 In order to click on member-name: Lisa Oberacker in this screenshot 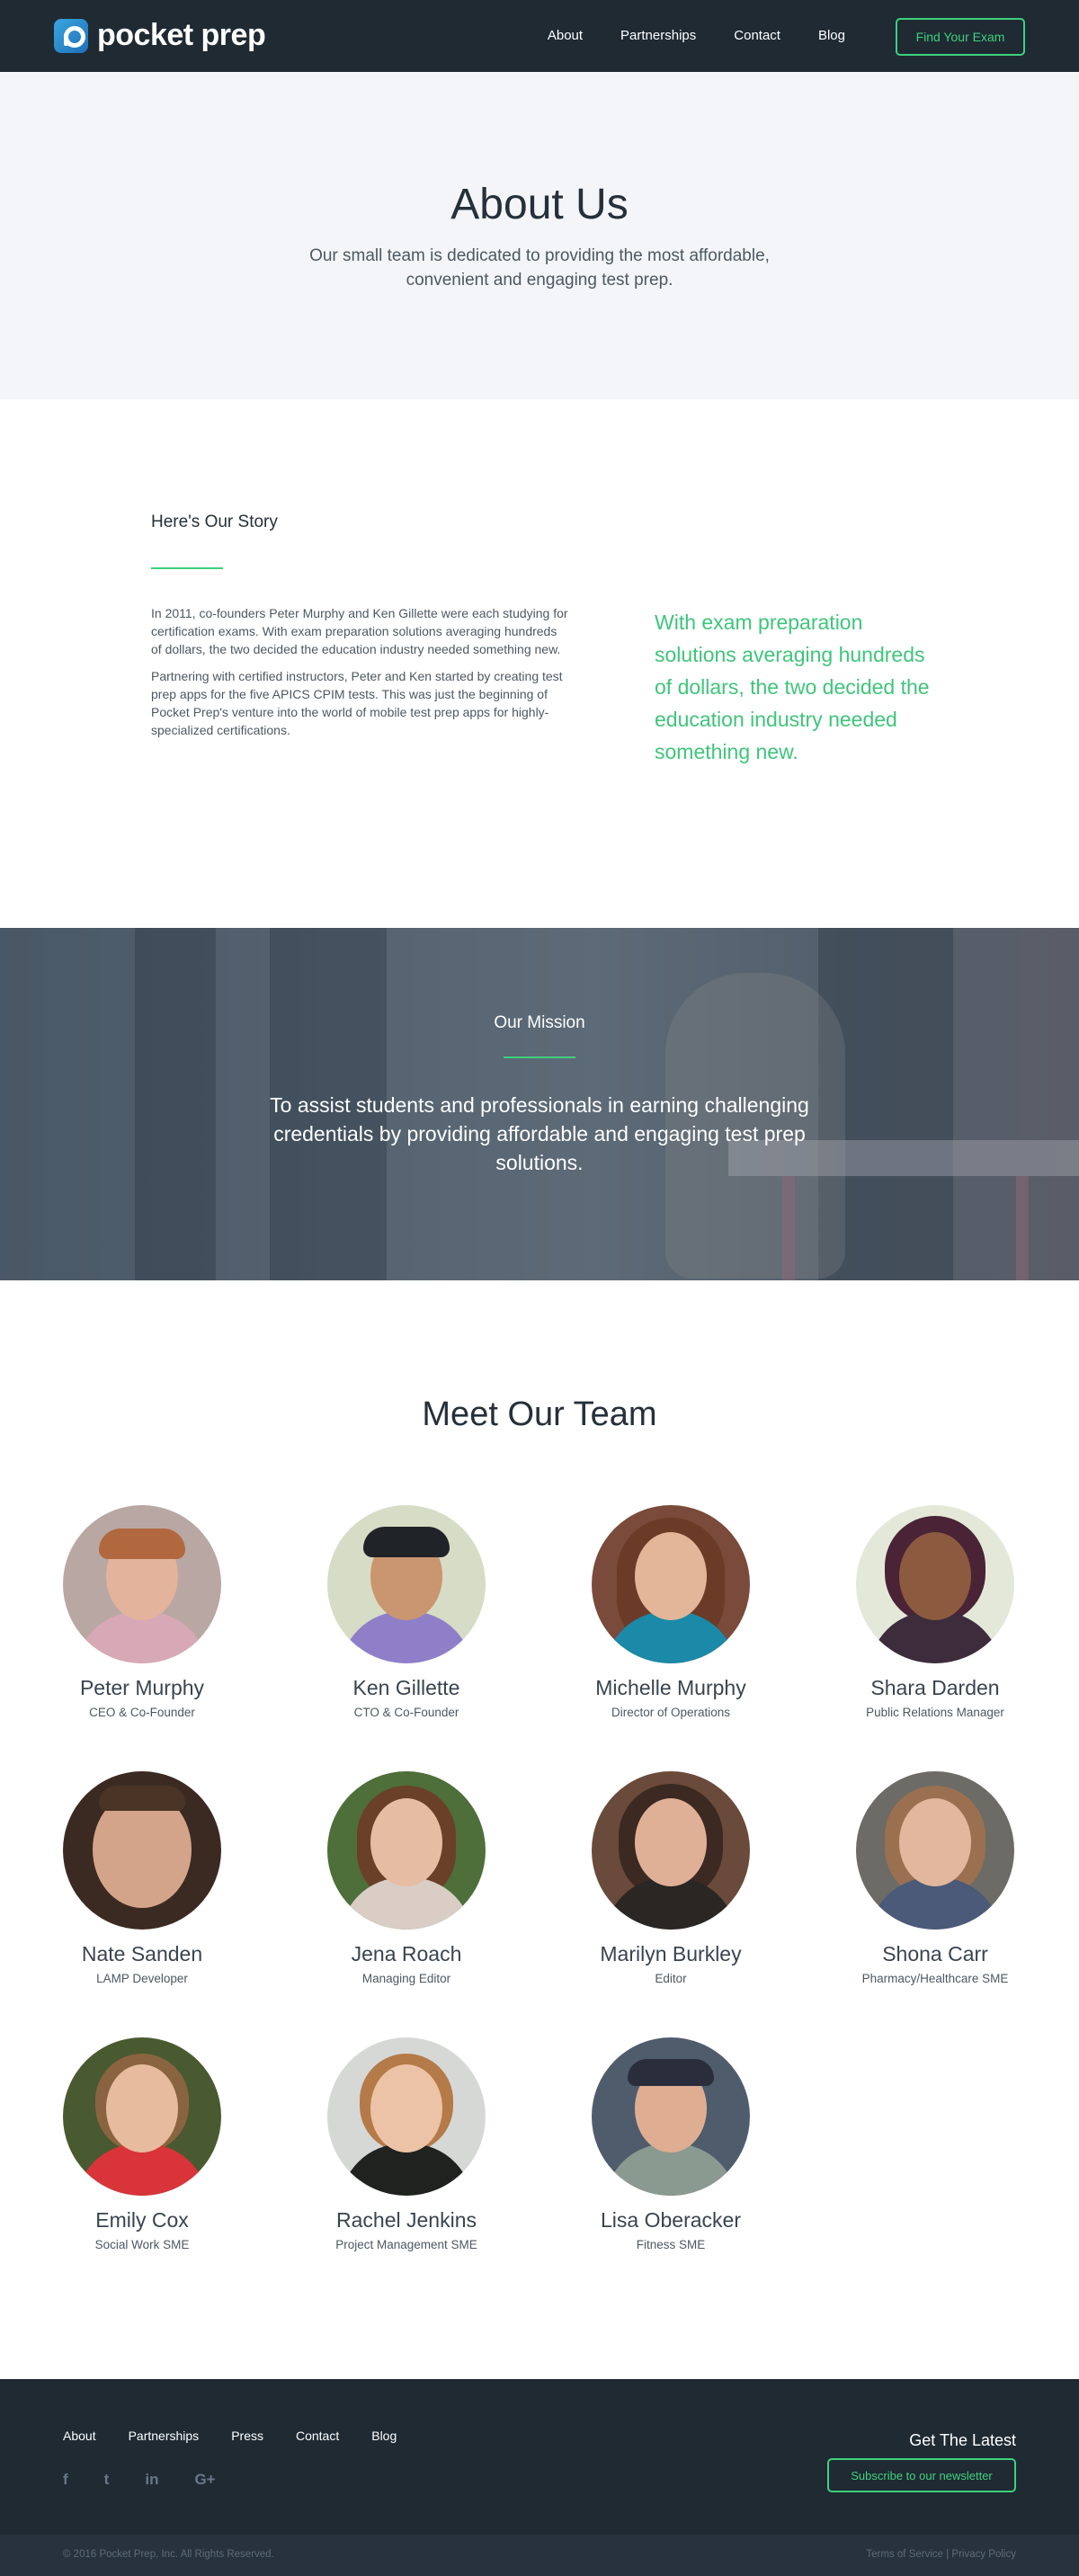, I will do `click(671, 2220)`.